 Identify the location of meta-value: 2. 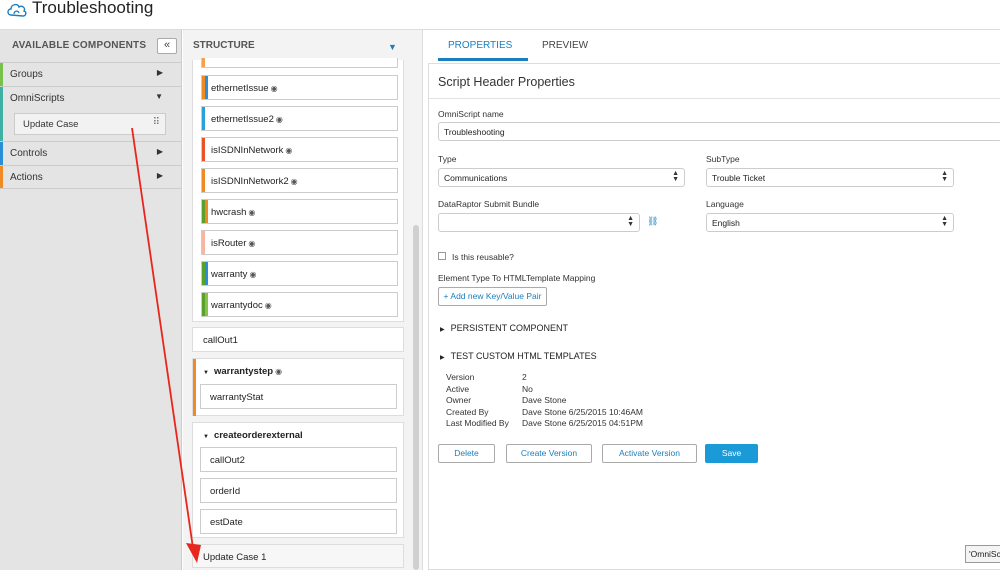
(524, 377).